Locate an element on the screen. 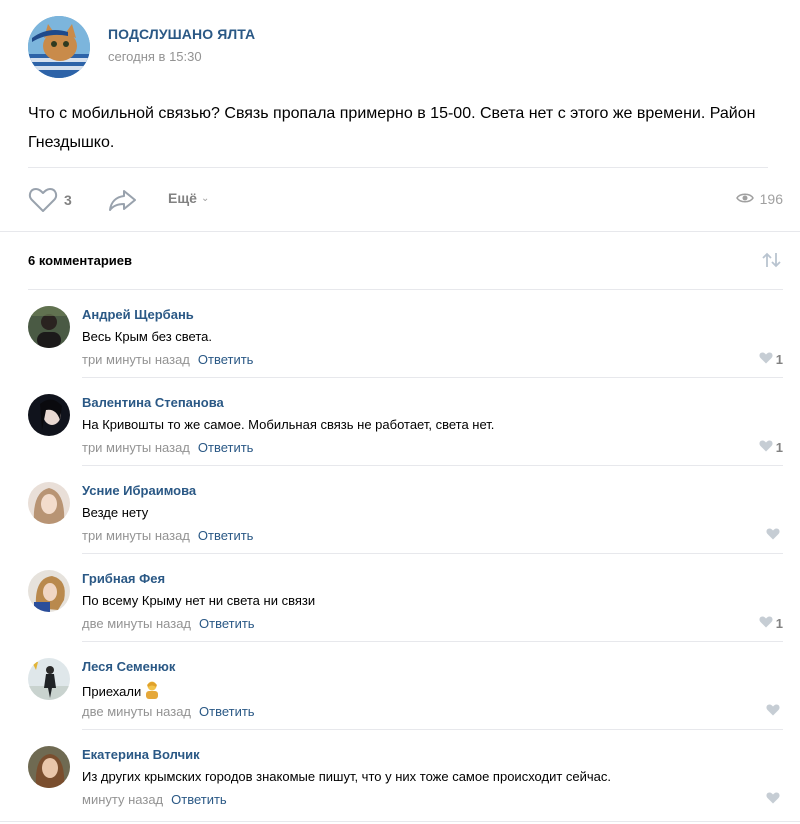 The width and height of the screenshot is (800, 824). comment-text: Приехали is located at coordinates (121, 691).